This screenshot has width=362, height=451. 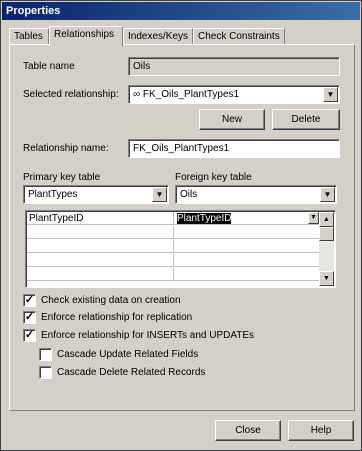 What do you see at coordinates (111, 300) in the screenshot?
I see `check-existing-label: Check existing data on creation` at bounding box center [111, 300].